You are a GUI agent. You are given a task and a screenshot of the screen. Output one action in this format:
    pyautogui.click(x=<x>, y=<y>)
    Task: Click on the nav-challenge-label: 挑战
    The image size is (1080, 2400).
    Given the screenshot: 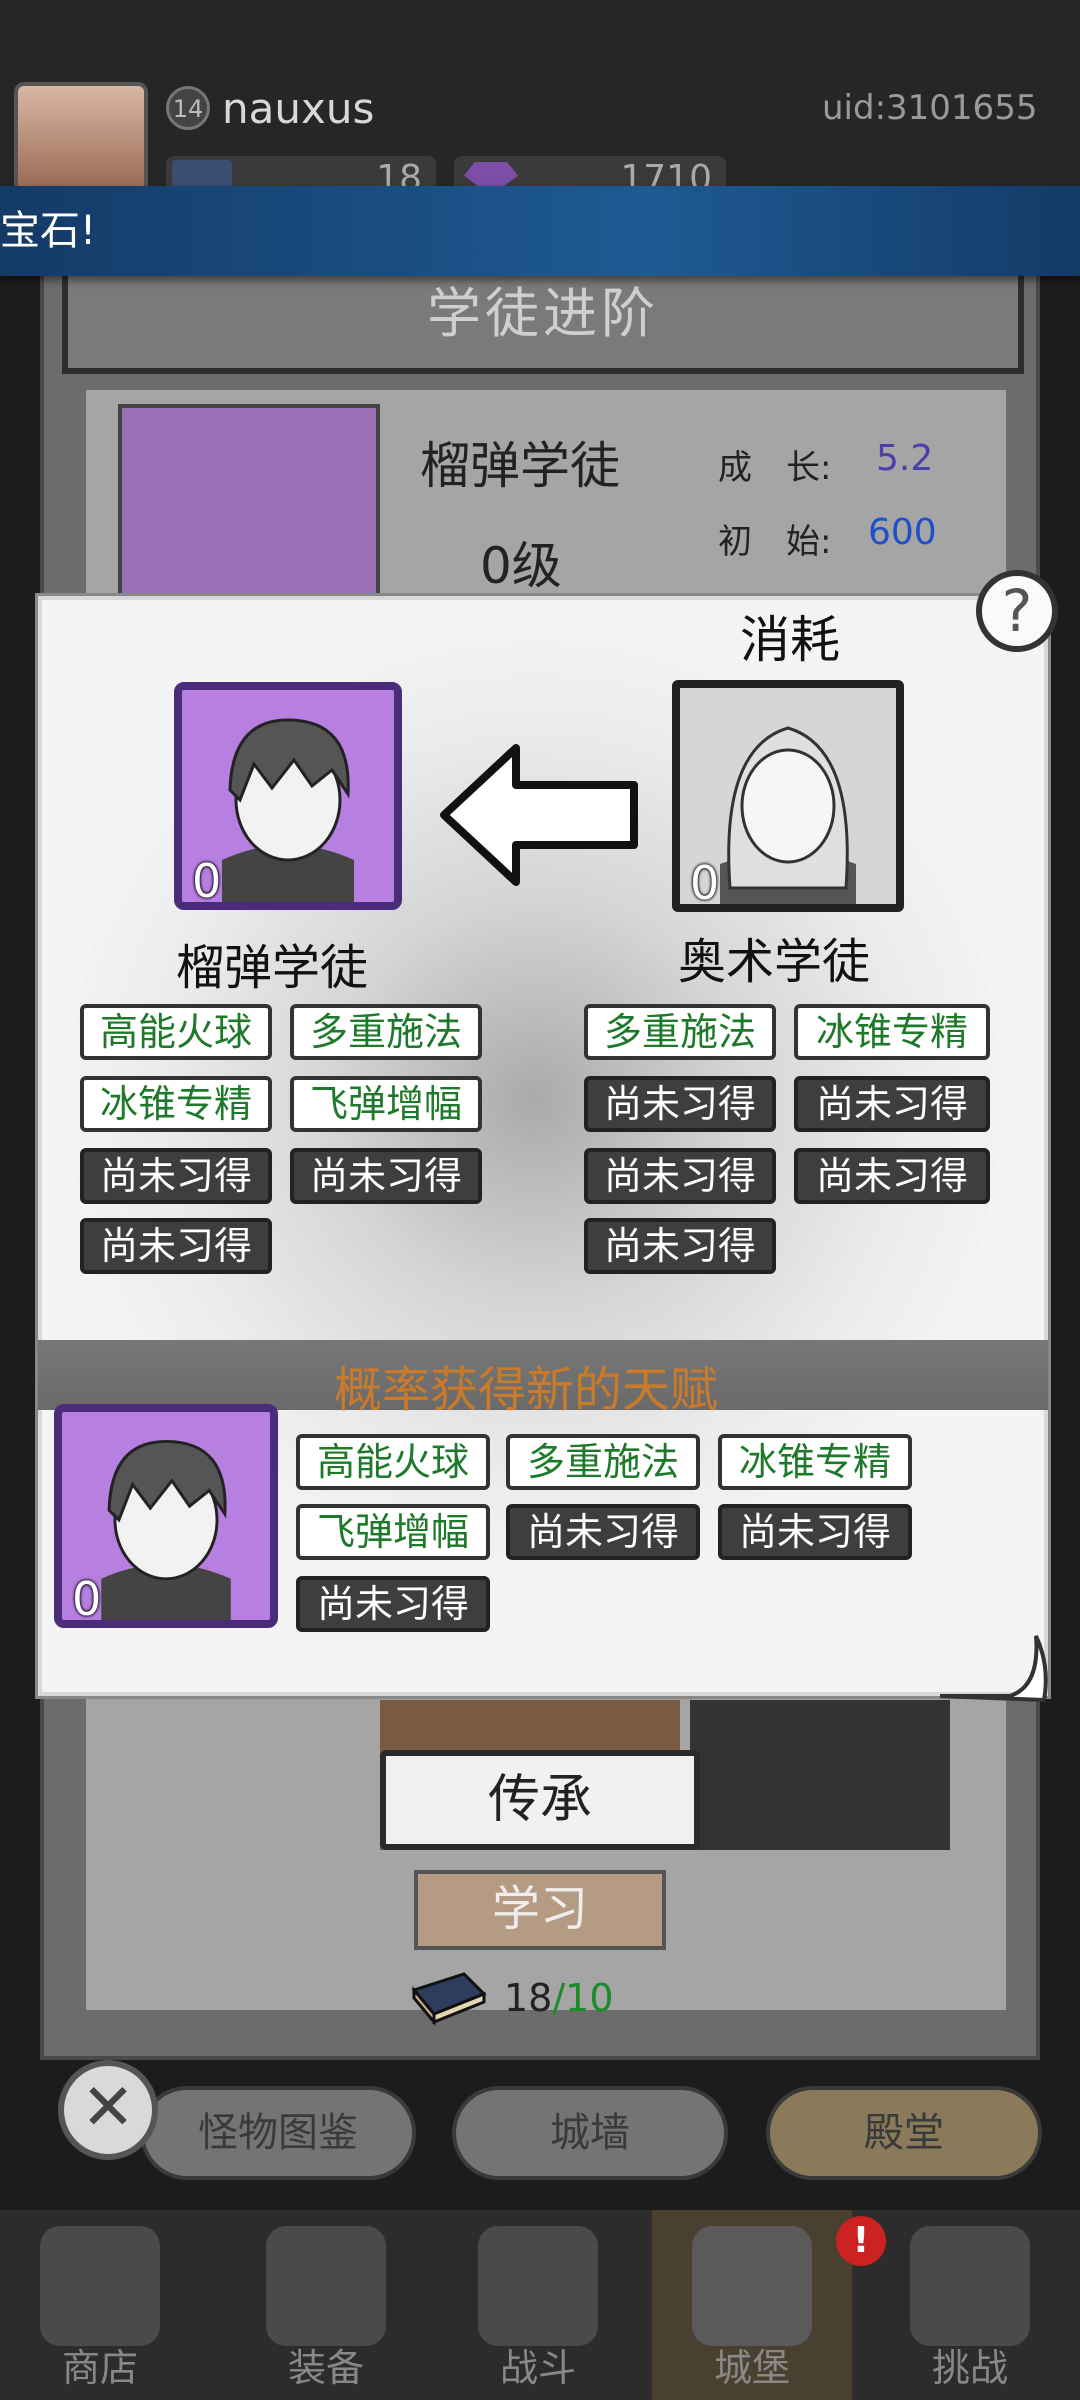 What is the action you would take?
    pyautogui.click(x=969, y=2368)
    